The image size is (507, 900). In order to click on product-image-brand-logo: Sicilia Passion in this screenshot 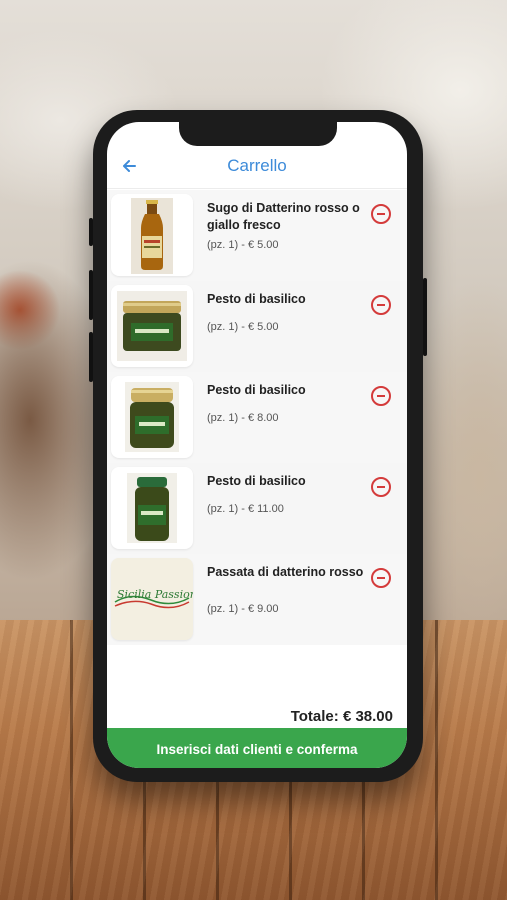, I will do `click(152, 599)`.